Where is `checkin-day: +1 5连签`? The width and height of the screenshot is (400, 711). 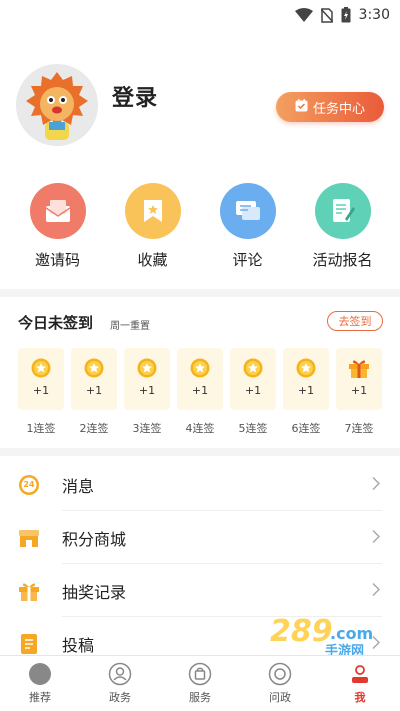 checkin-day: +1 5连签 is located at coordinates (253, 392).